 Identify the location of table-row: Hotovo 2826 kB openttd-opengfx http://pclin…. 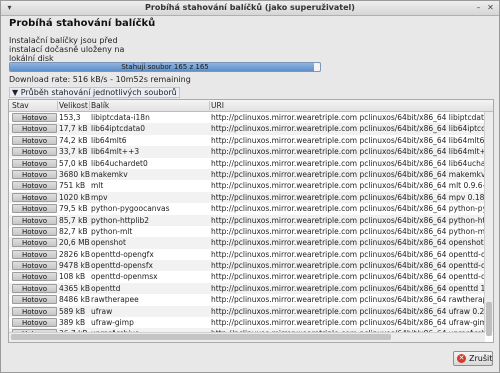
(247, 254).